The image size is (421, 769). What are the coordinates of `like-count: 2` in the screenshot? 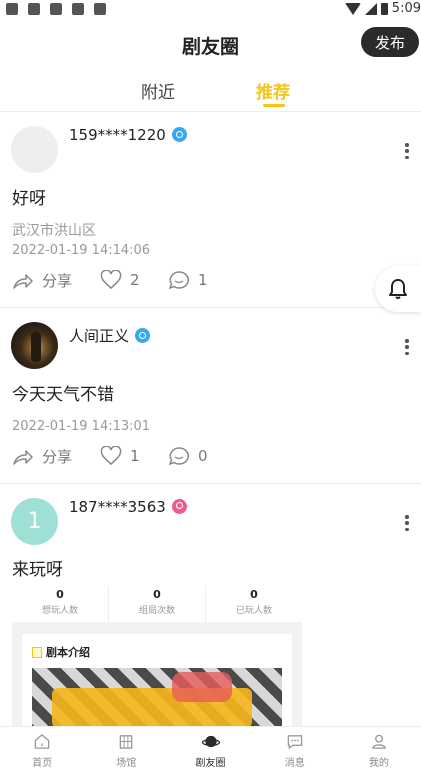 It's located at (135, 280).